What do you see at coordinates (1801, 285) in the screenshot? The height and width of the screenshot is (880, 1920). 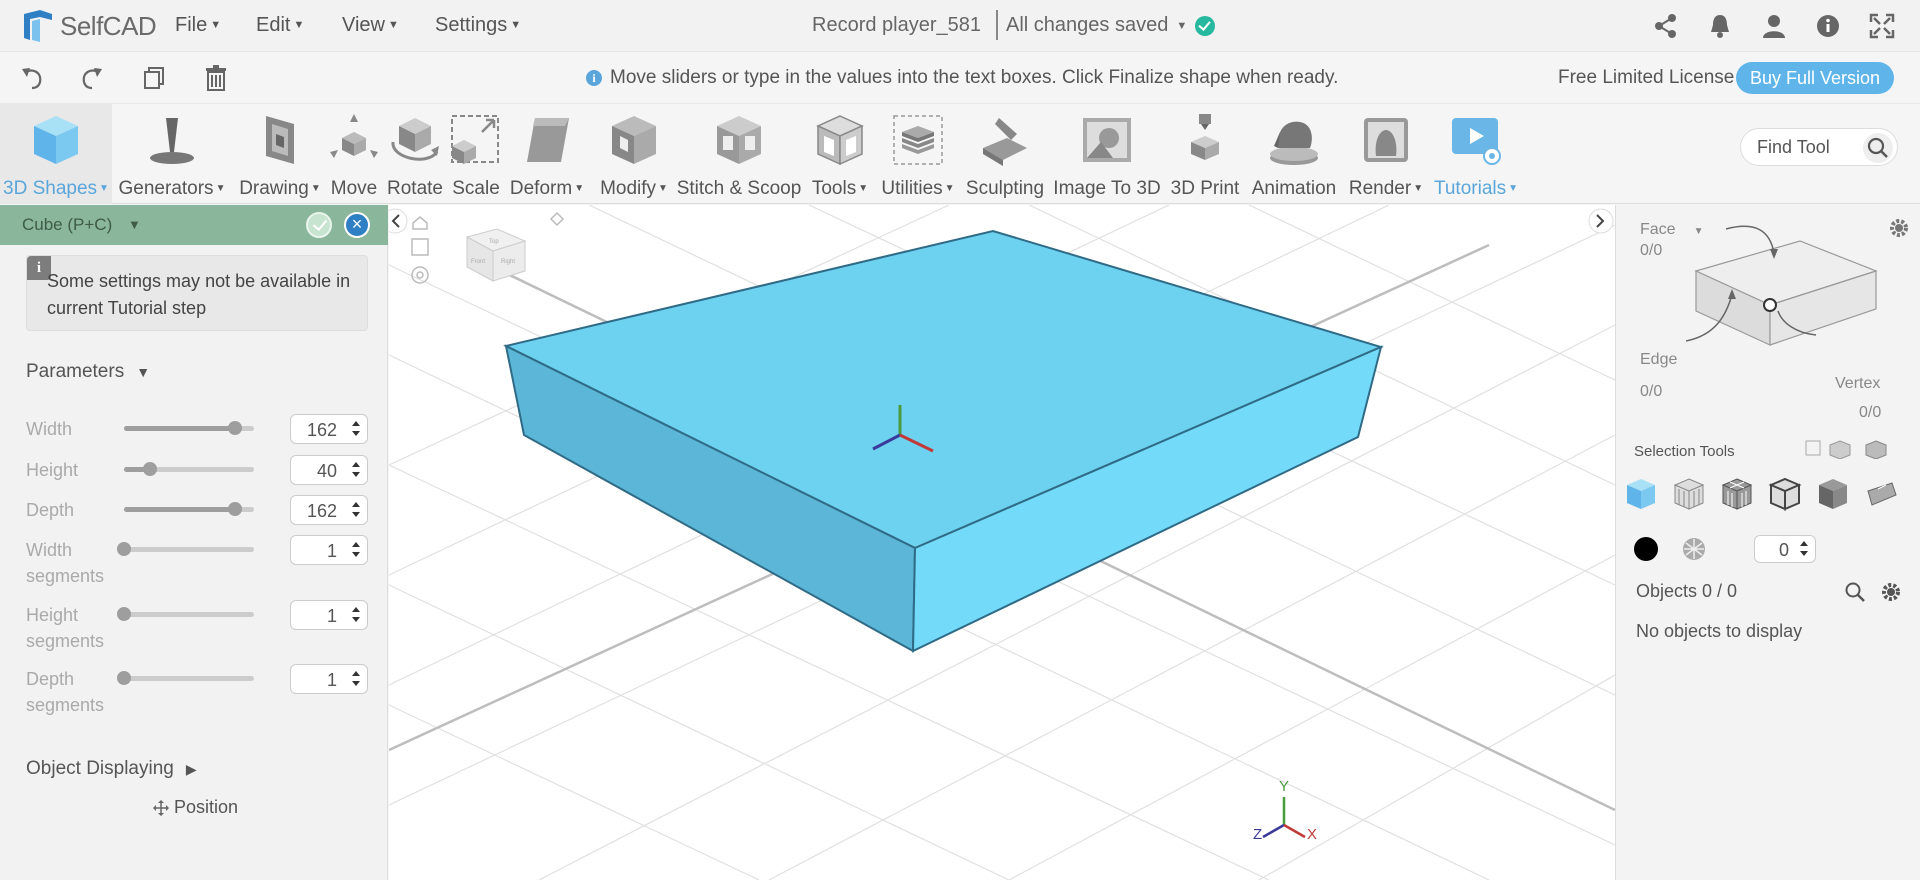 I see `selection-mode-diagram` at bounding box center [1801, 285].